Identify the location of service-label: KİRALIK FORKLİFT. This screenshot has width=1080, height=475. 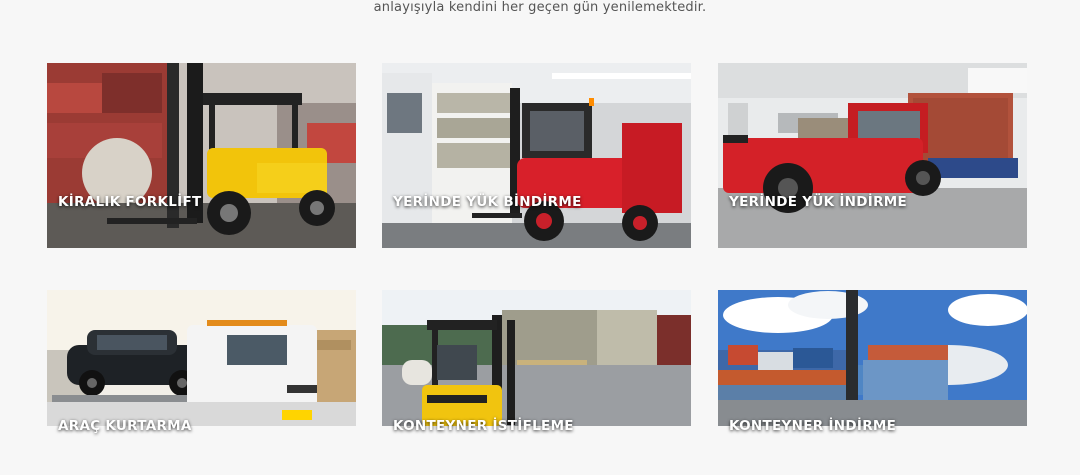
(130, 202).